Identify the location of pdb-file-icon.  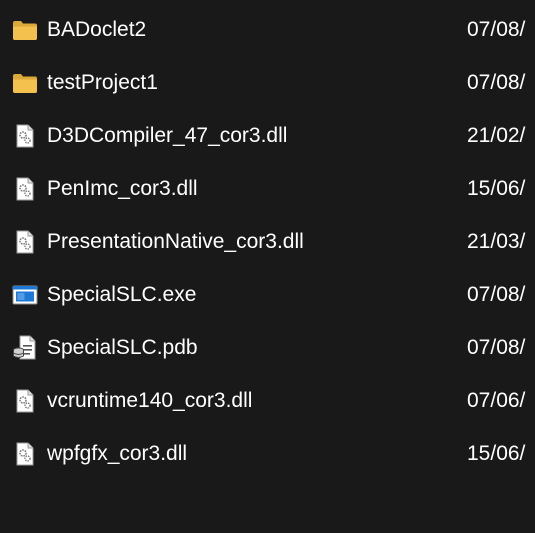
(25, 348).